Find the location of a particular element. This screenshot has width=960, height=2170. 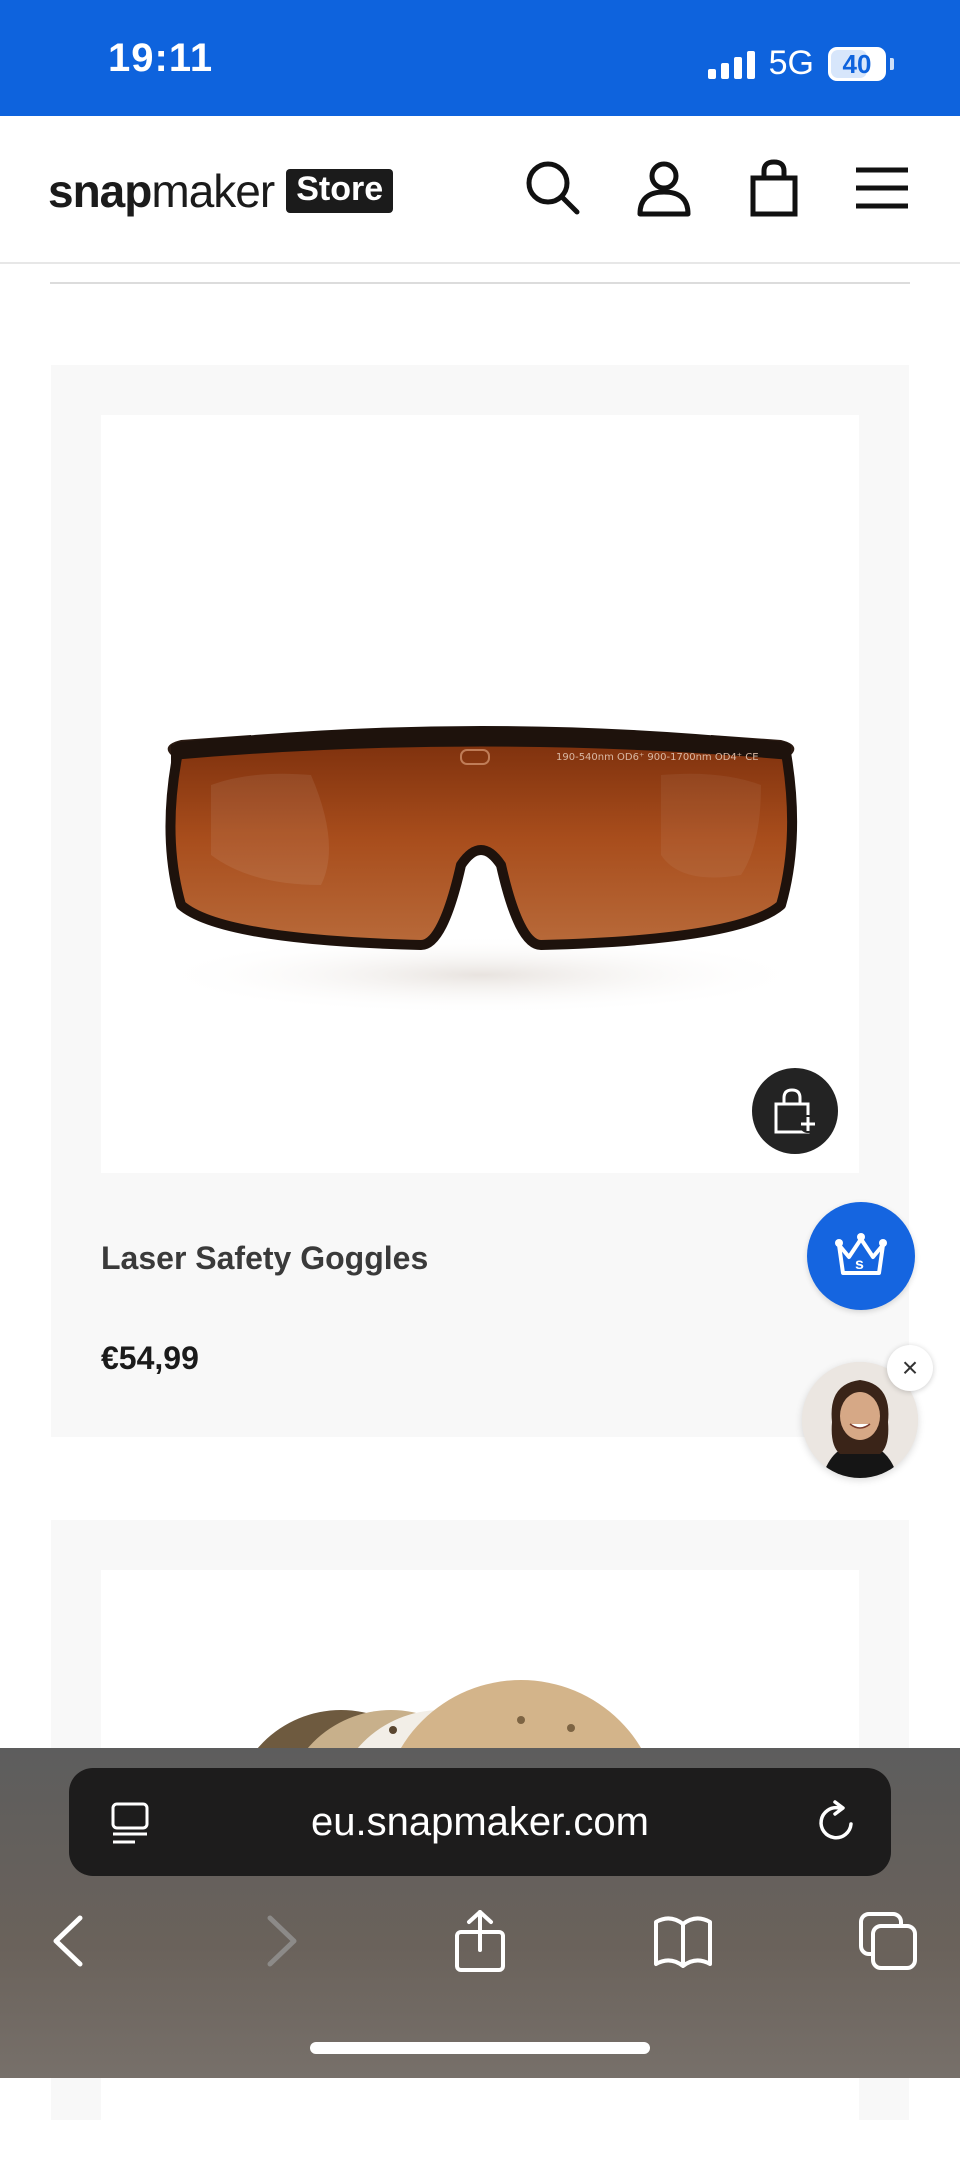

close-chat-button: × is located at coordinates (910, 1368).